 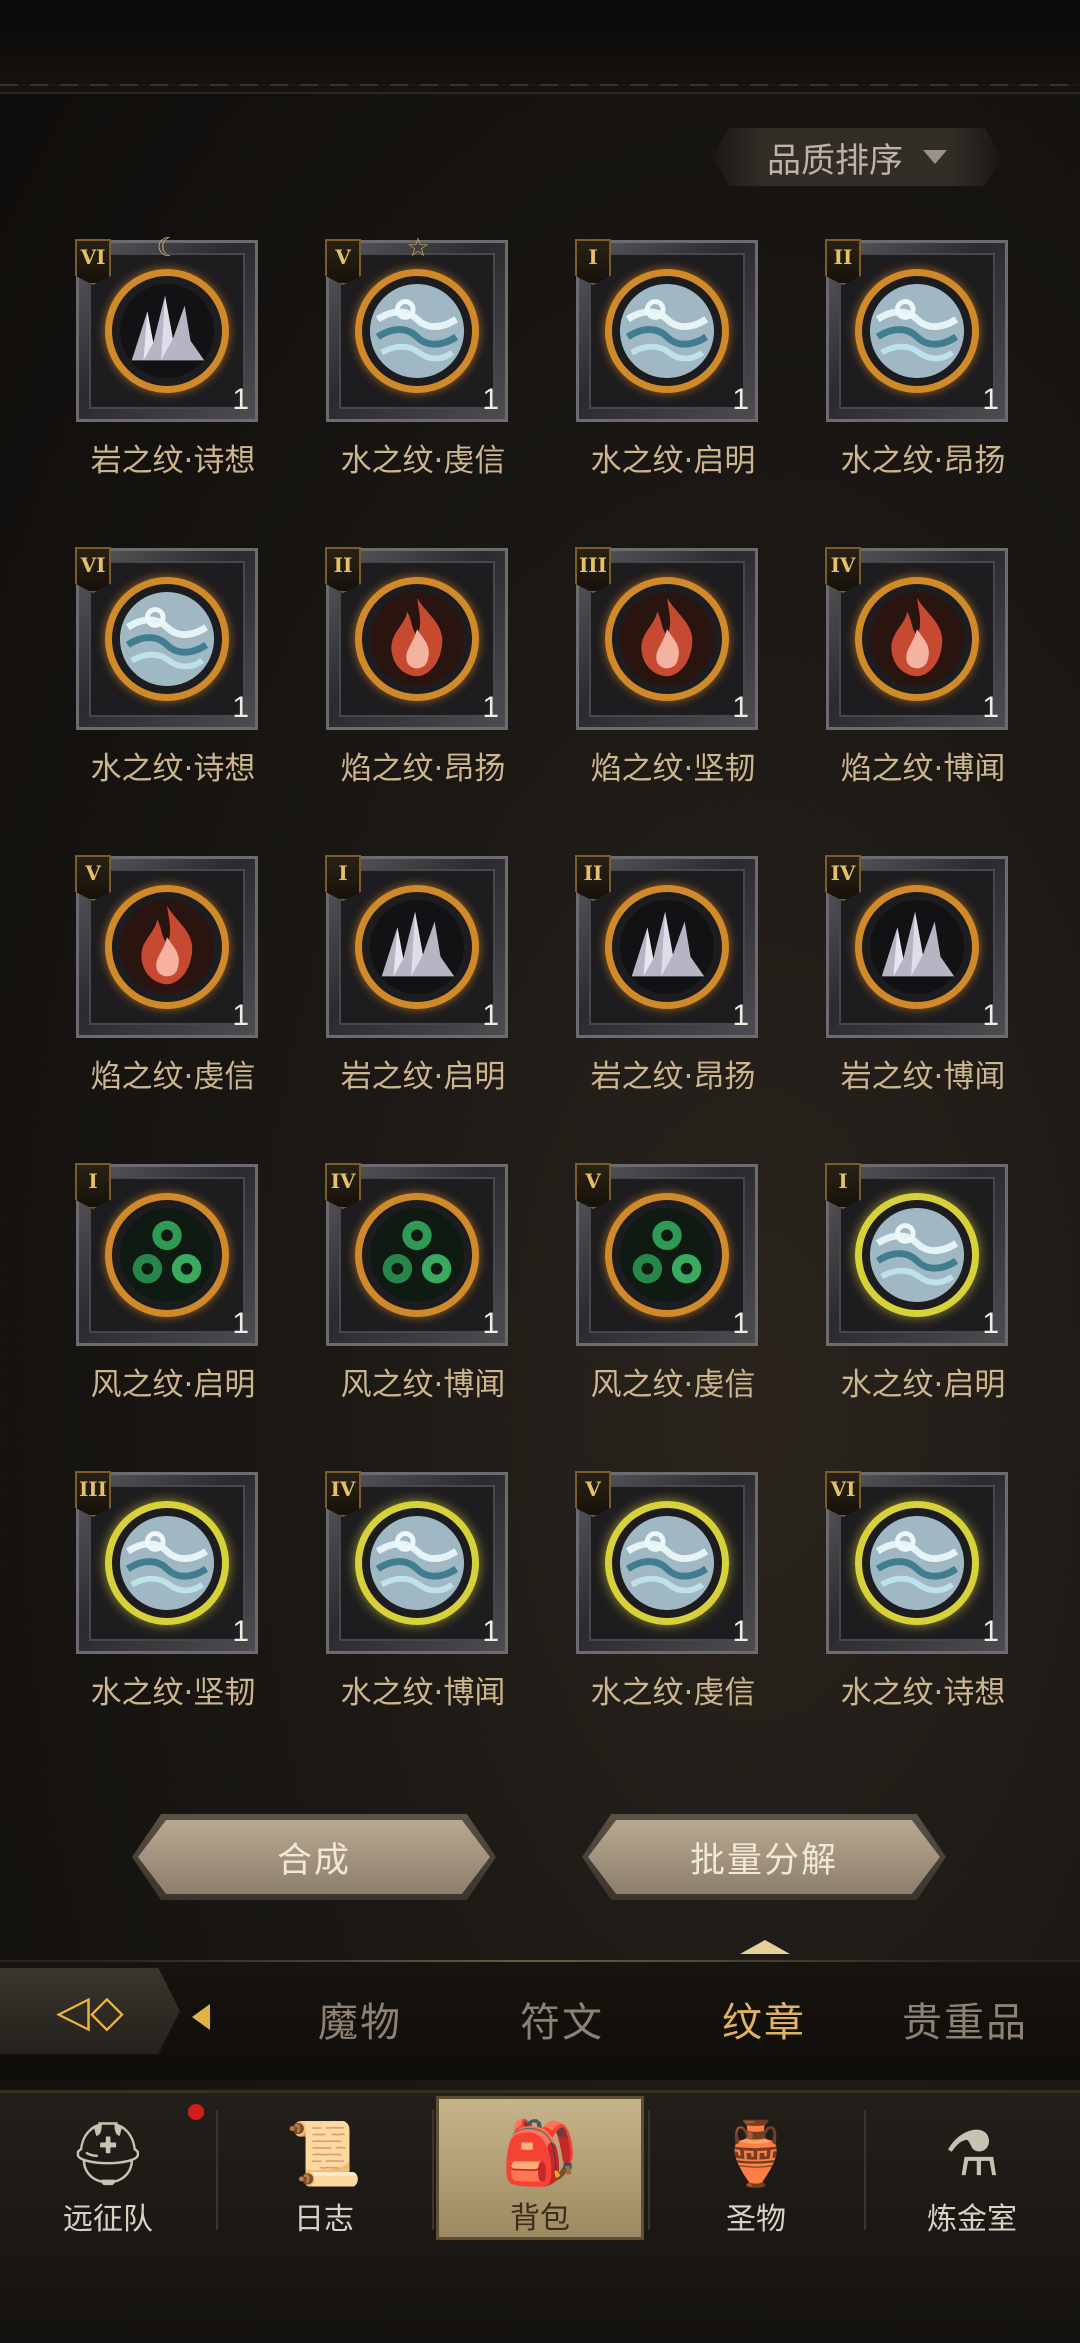 I want to click on tab-emblems: 纹章, so click(x=764, y=2019).